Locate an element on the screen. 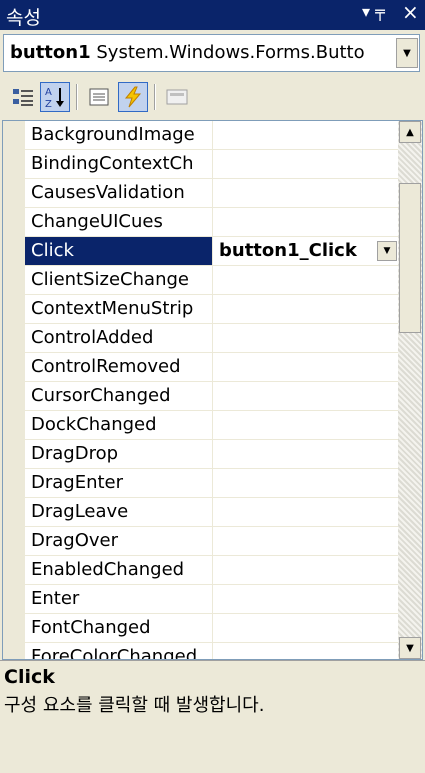 The width and height of the screenshot is (425, 773). grid-row-dragdrop: DragDrop is located at coordinates (212, 454).